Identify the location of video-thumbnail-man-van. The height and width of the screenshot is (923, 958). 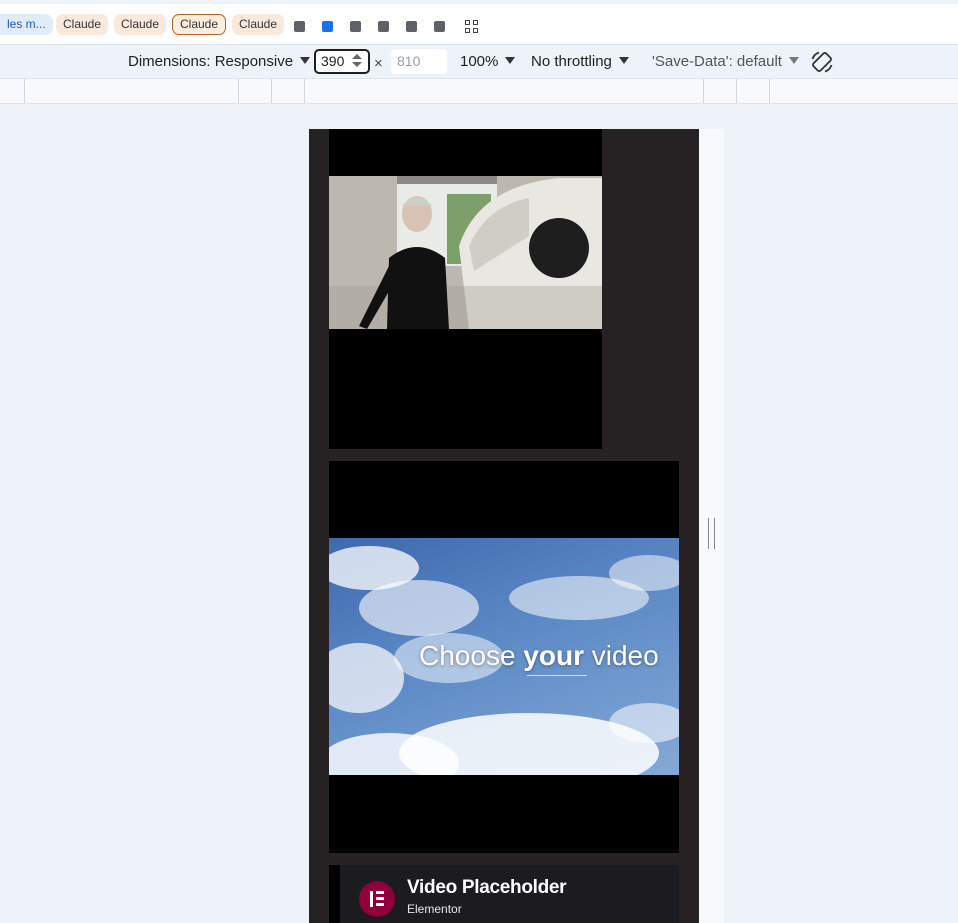
(465, 252).